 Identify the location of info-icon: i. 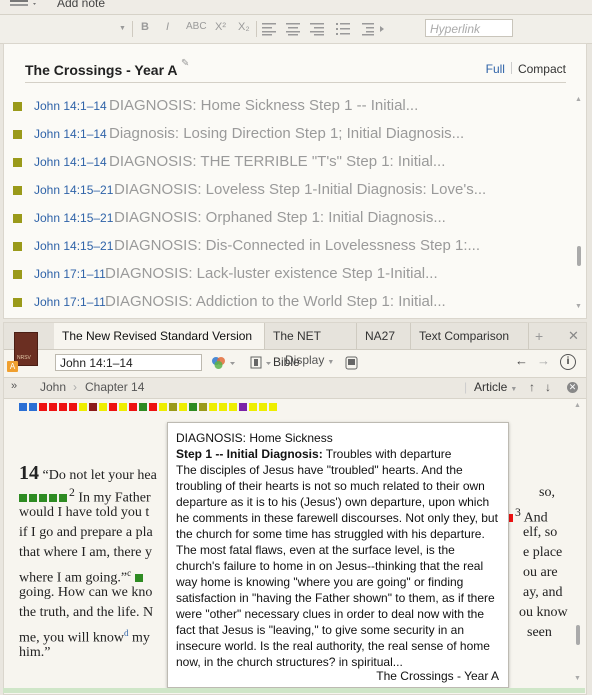
(568, 362).